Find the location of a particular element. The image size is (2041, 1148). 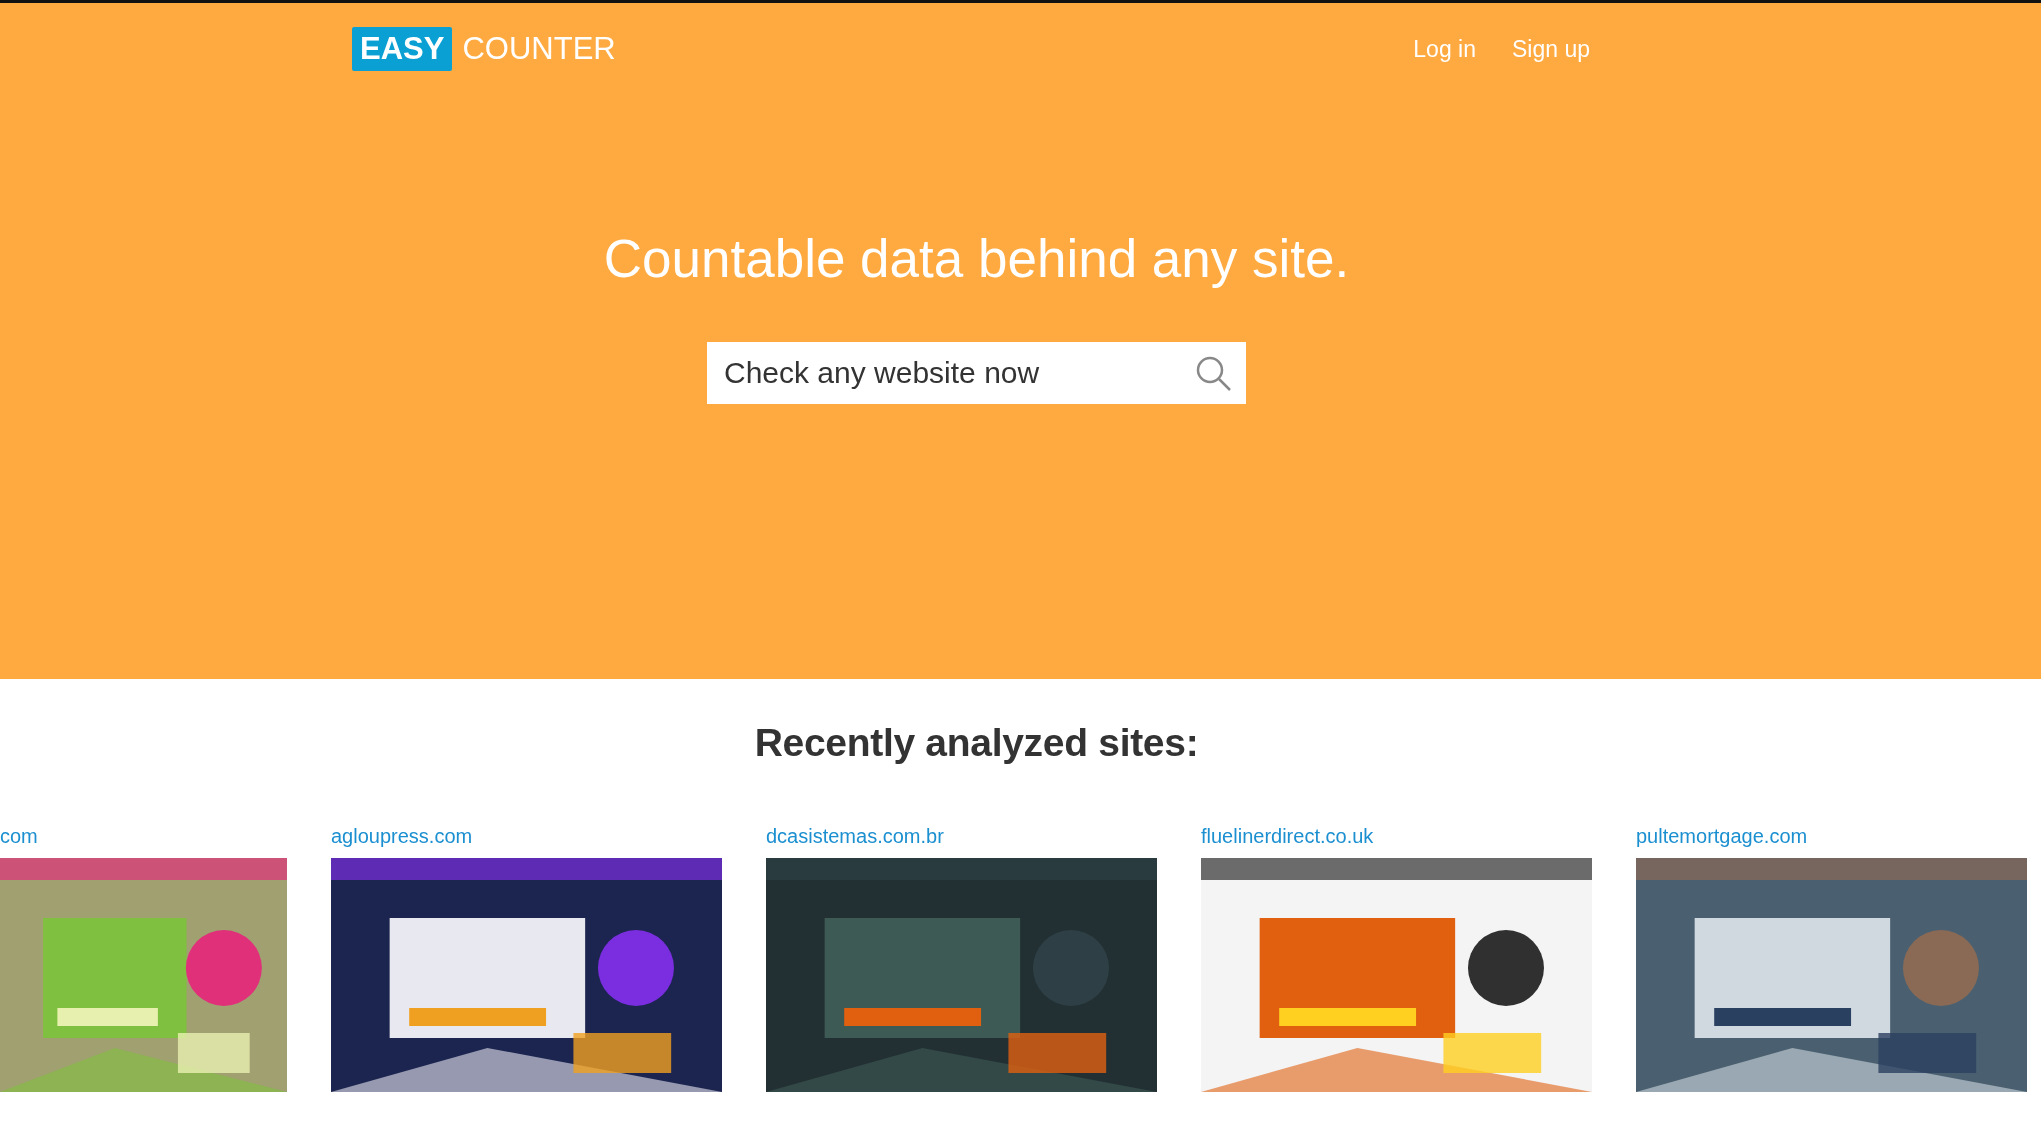

site-link: fluelinerdirect.co.uk is located at coordinates (1396, 836).